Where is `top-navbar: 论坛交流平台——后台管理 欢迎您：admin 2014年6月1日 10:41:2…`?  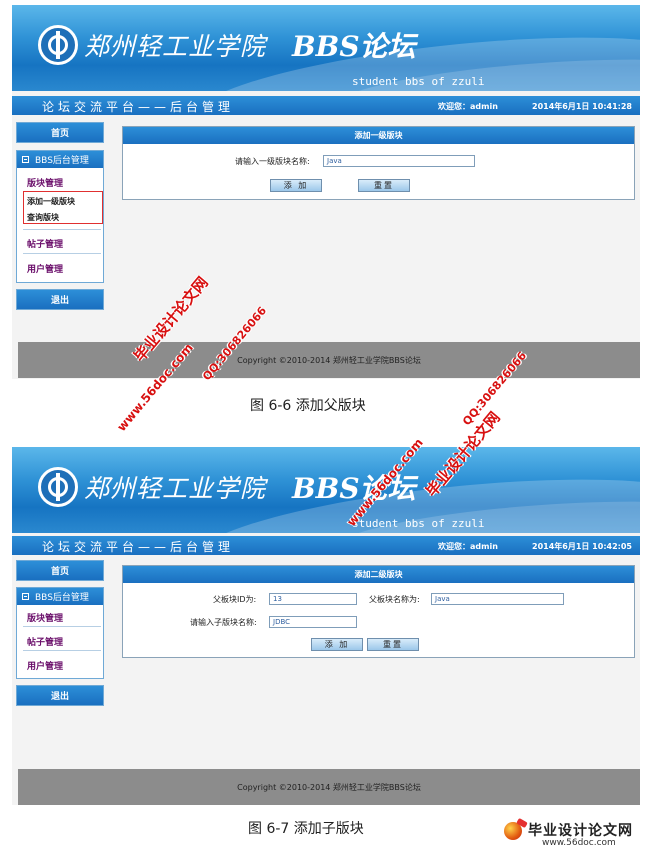
top-navbar: 论坛交流平台——后台管理 欢迎您：admin 2014年6月1日 10:41:2… is located at coordinates (326, 105).